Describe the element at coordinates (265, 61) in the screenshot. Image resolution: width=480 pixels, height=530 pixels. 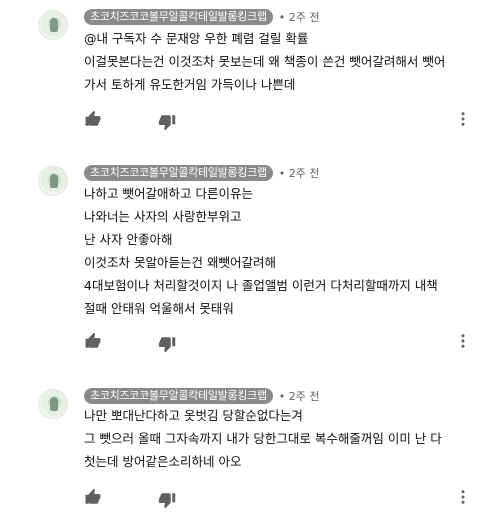
I see `comment-line: 이걸못본다는건 이것조차 못보는데 왜 책종이 쓴건 뺏어갈려해서 뺏어` at that location.